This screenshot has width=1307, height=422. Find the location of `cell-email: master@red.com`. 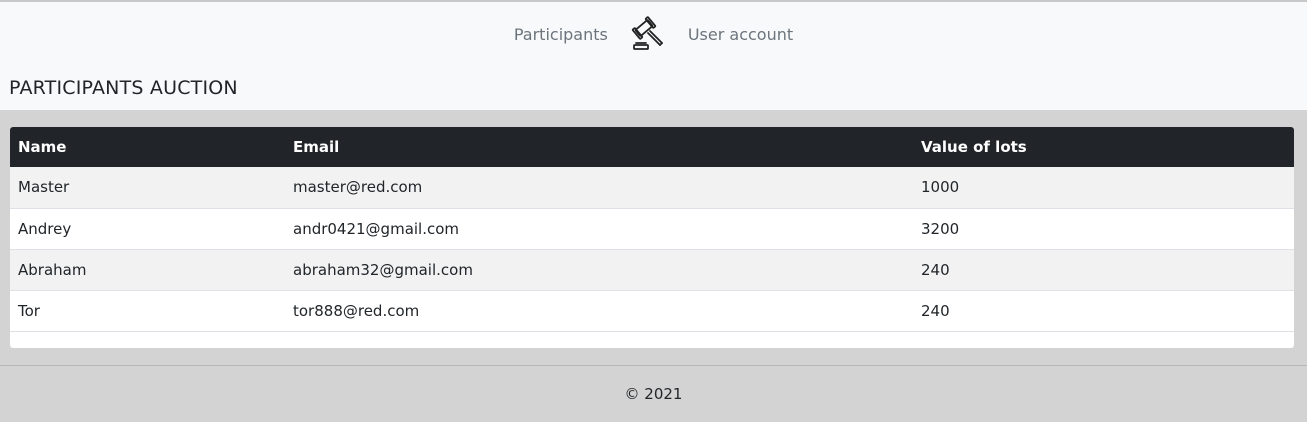

cell-email: master@red.com is located at coordinates (358, 187).